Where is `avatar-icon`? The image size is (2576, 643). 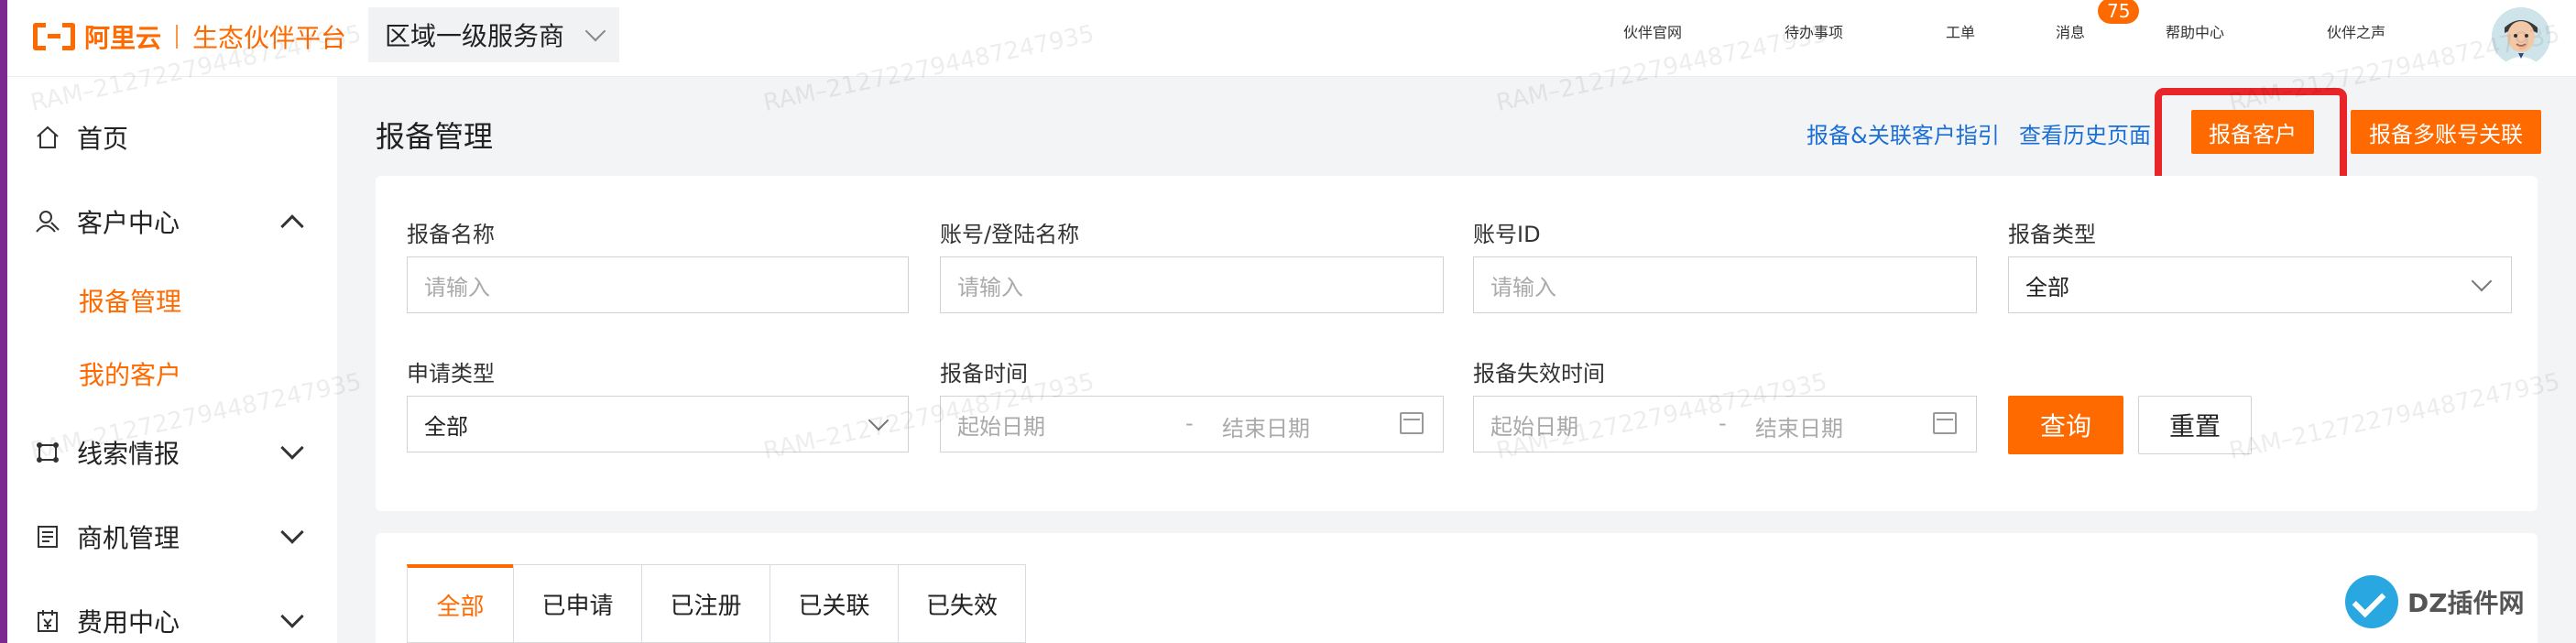
avatar-icon is located at coordinates (2521, 36).